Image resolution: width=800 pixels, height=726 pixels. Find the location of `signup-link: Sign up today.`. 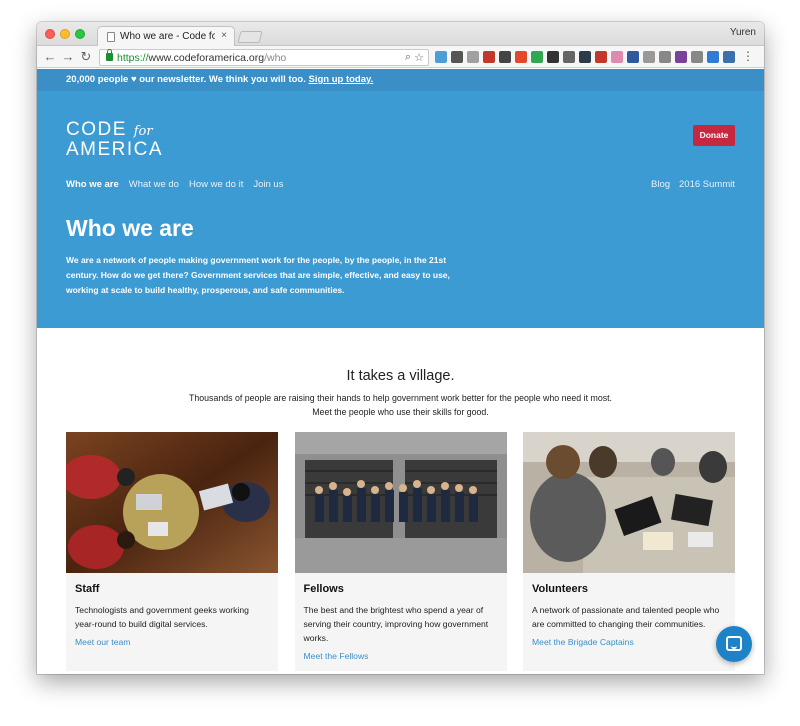

signup-link: Sign up today. is located at coordinates (341, 79).